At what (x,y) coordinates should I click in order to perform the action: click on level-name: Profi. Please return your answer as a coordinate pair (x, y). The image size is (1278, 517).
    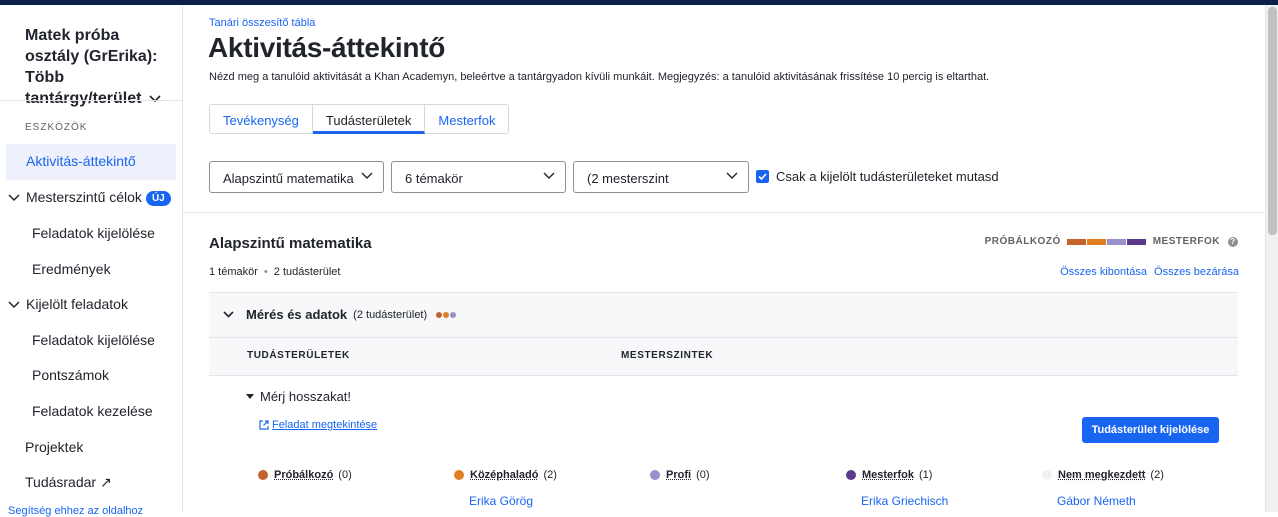
    Looking at the image, I should click on (678, 475).